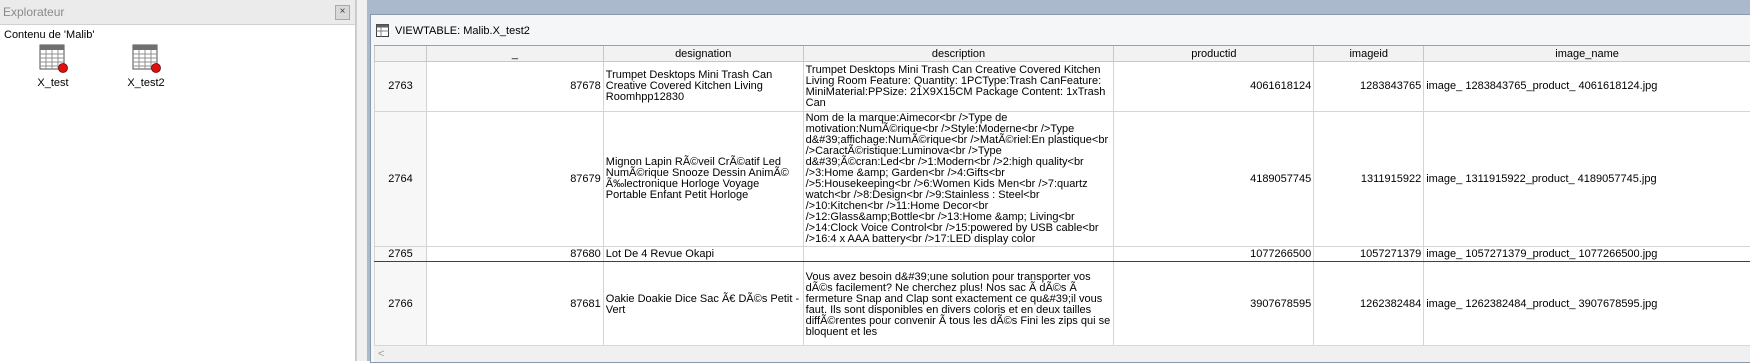 The width and height of the screenshot is (1750, 363). I want to click on explorer-subtitle: Contenu de 'Malib', so click(49, 35).